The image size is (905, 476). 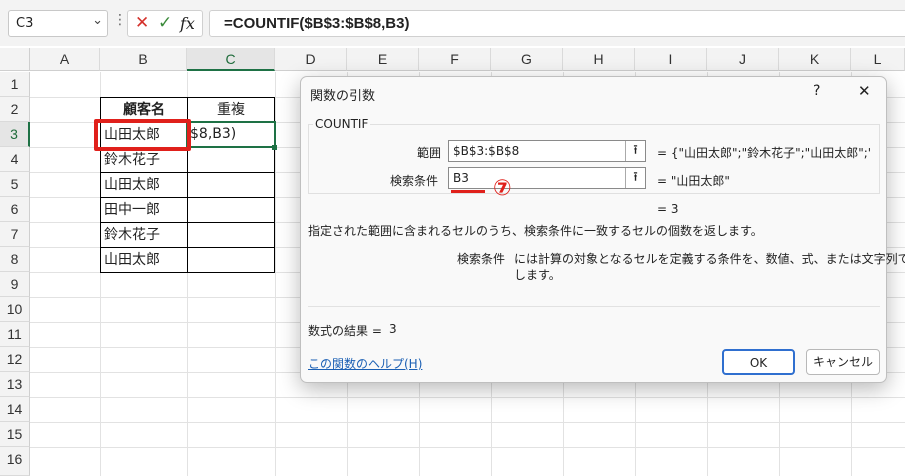 What do you see at coordinates (187, 23) in the screenshot?
I see `insert-function-icon: fx` at bounding box center [187, 23].